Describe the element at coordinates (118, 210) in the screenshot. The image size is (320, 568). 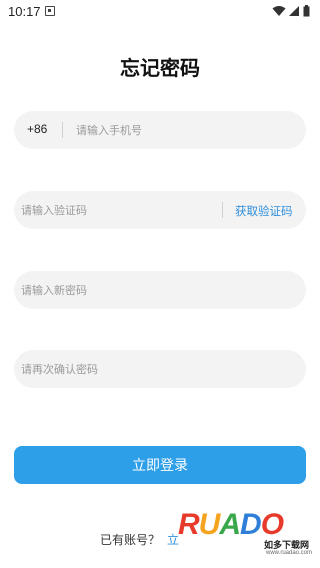
I see `verification-code-input` at that location.